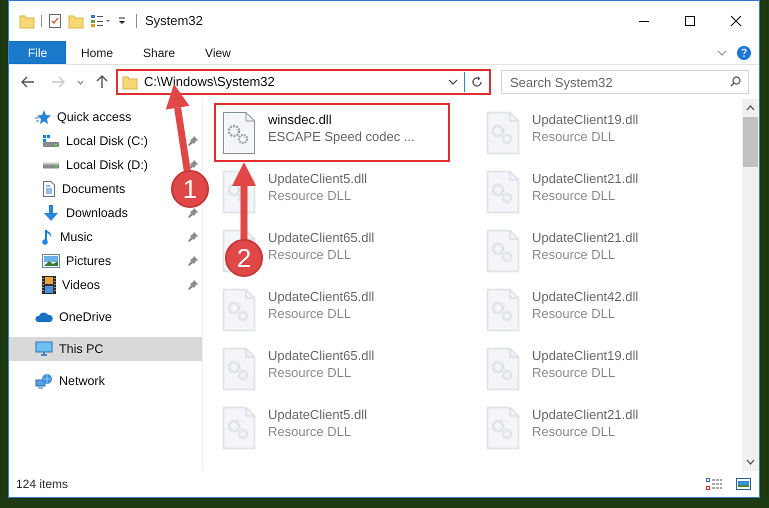 The height and width of the screenshot is (508, 769). What do you see at coordinates (644, 21) in the screenshot?
I see `minimize-icon` at bounding box center [644, 21].